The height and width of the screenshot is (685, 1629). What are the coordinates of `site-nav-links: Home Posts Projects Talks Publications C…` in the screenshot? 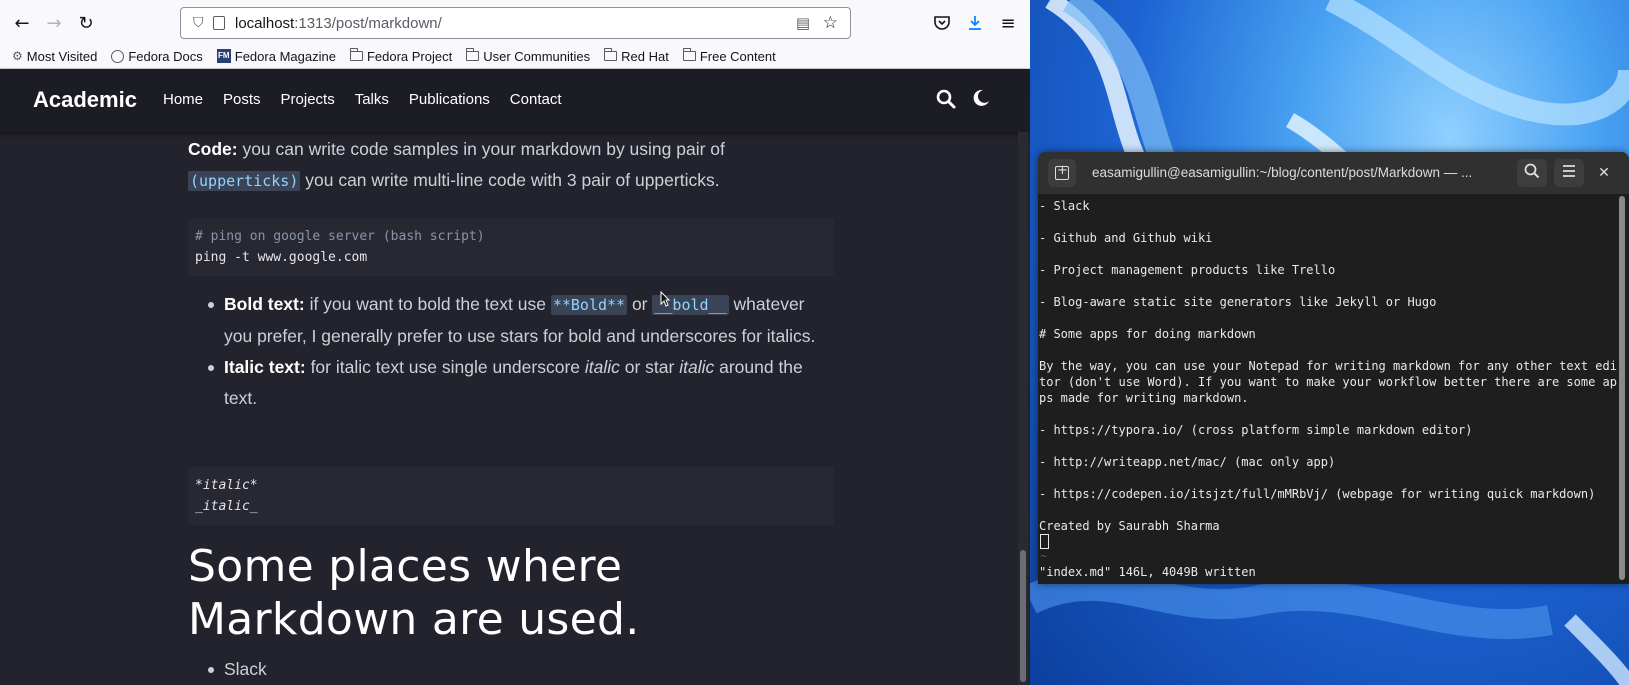 It's located at (362, 99).